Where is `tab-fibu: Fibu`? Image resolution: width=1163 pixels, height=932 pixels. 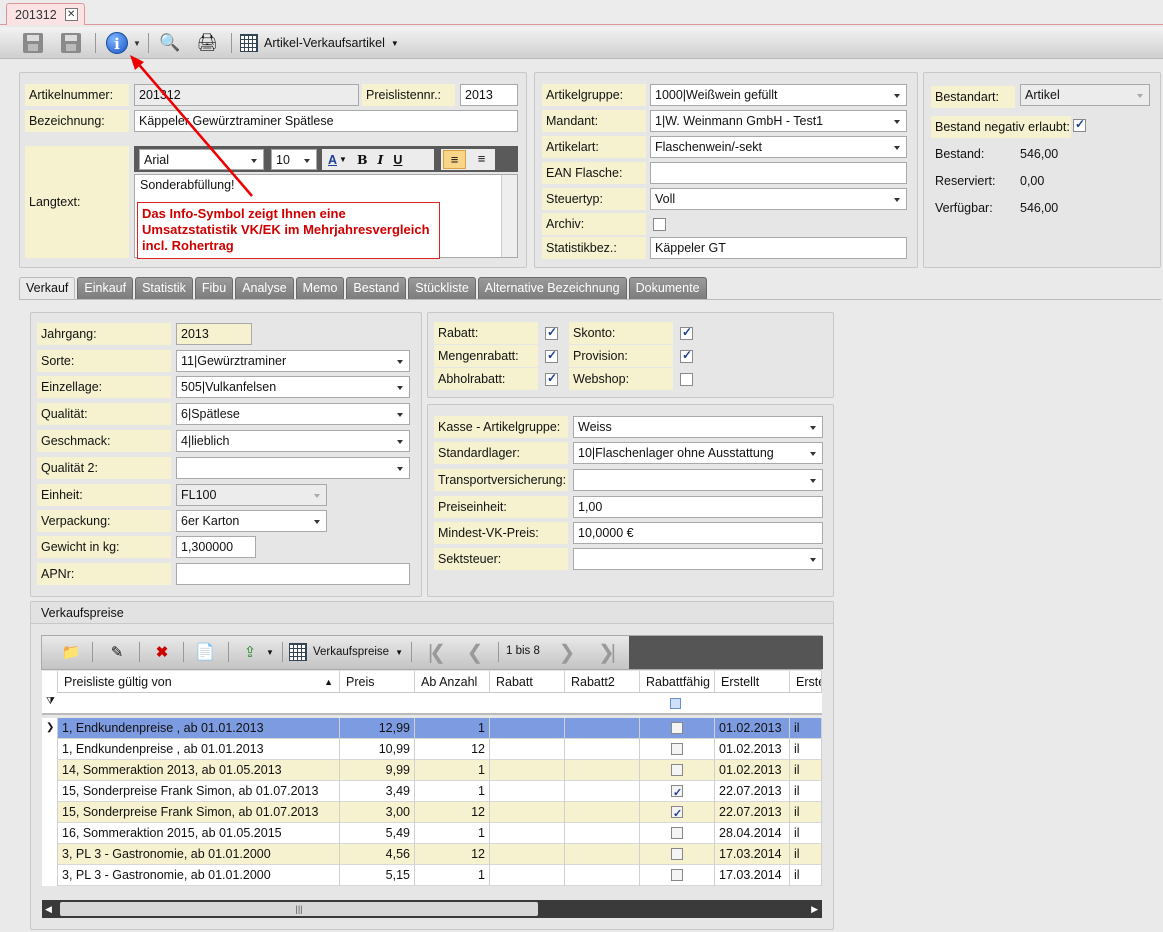 tab-fibu: Fibu is located at coordinates (214, 288).